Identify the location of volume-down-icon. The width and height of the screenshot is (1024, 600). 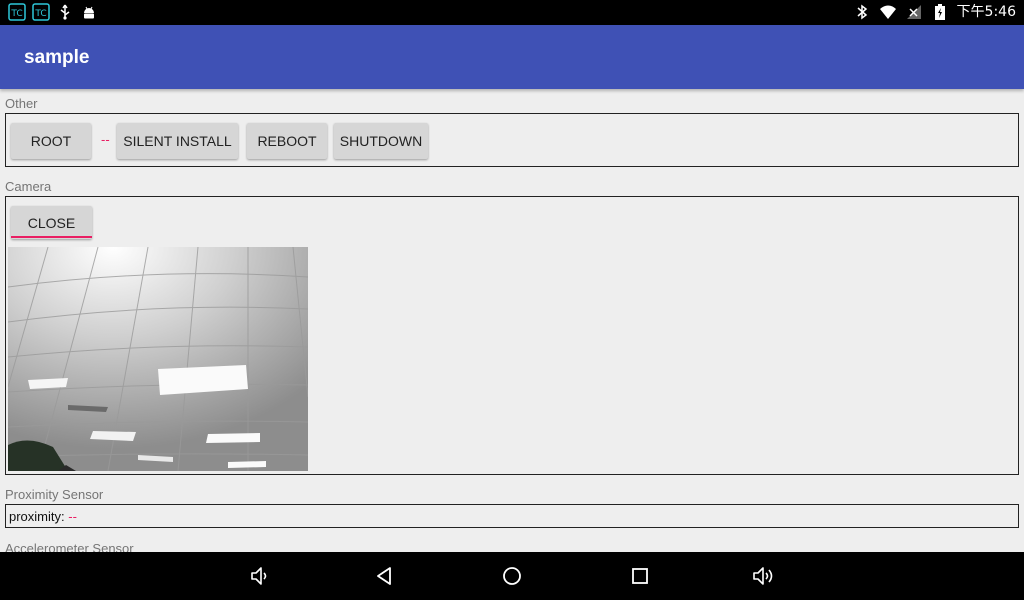
(260, 576).